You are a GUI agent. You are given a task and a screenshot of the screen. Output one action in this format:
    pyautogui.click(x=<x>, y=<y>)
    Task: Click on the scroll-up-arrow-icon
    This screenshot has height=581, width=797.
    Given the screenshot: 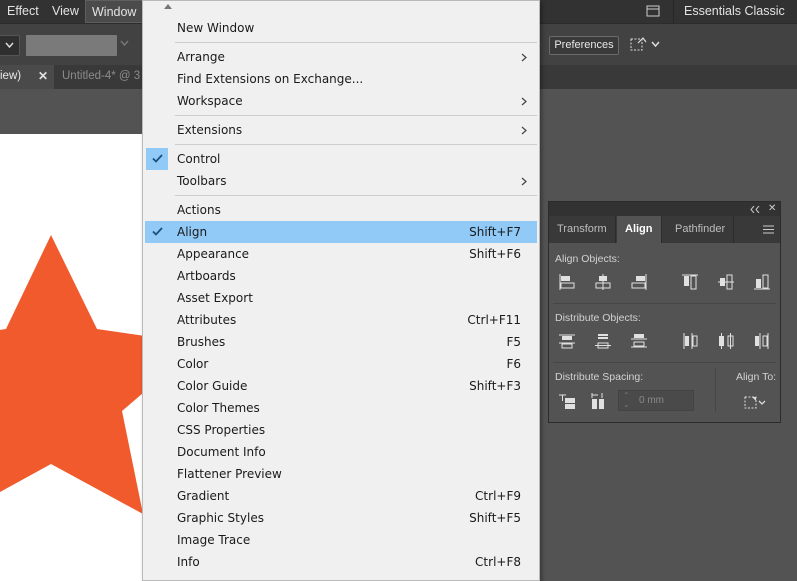 What is the action you would take?
    pyautogui.click(x=168, y=6)
    